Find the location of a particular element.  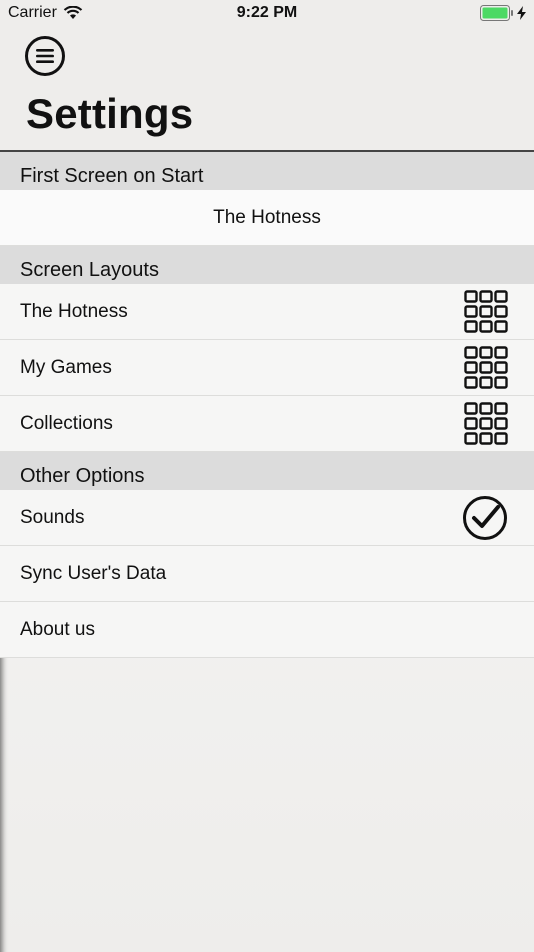

clock: 9:22 PM is located at coordinates (267, 12).